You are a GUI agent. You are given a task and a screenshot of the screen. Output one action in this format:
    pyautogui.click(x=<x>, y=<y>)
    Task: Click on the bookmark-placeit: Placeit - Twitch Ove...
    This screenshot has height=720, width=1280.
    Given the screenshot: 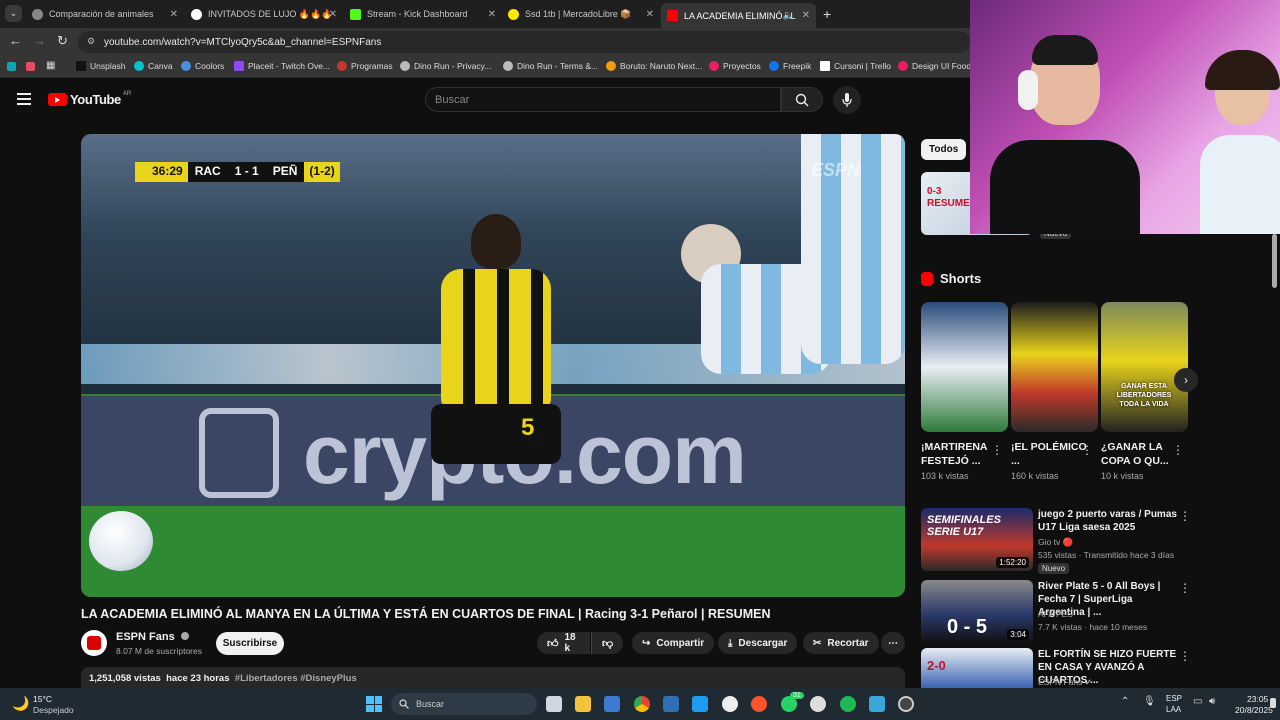 What is the action you would take?
    pyautogui.click(x=282, y=66)
    